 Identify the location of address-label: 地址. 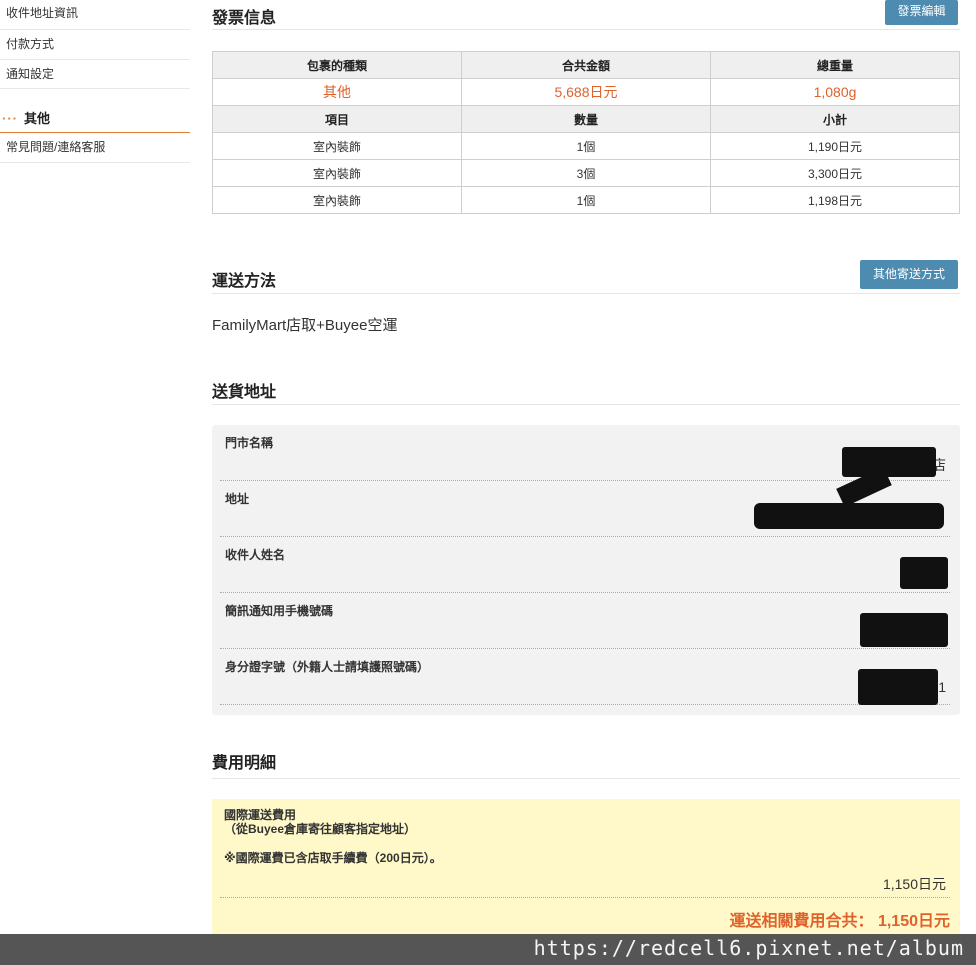
(237, 499).